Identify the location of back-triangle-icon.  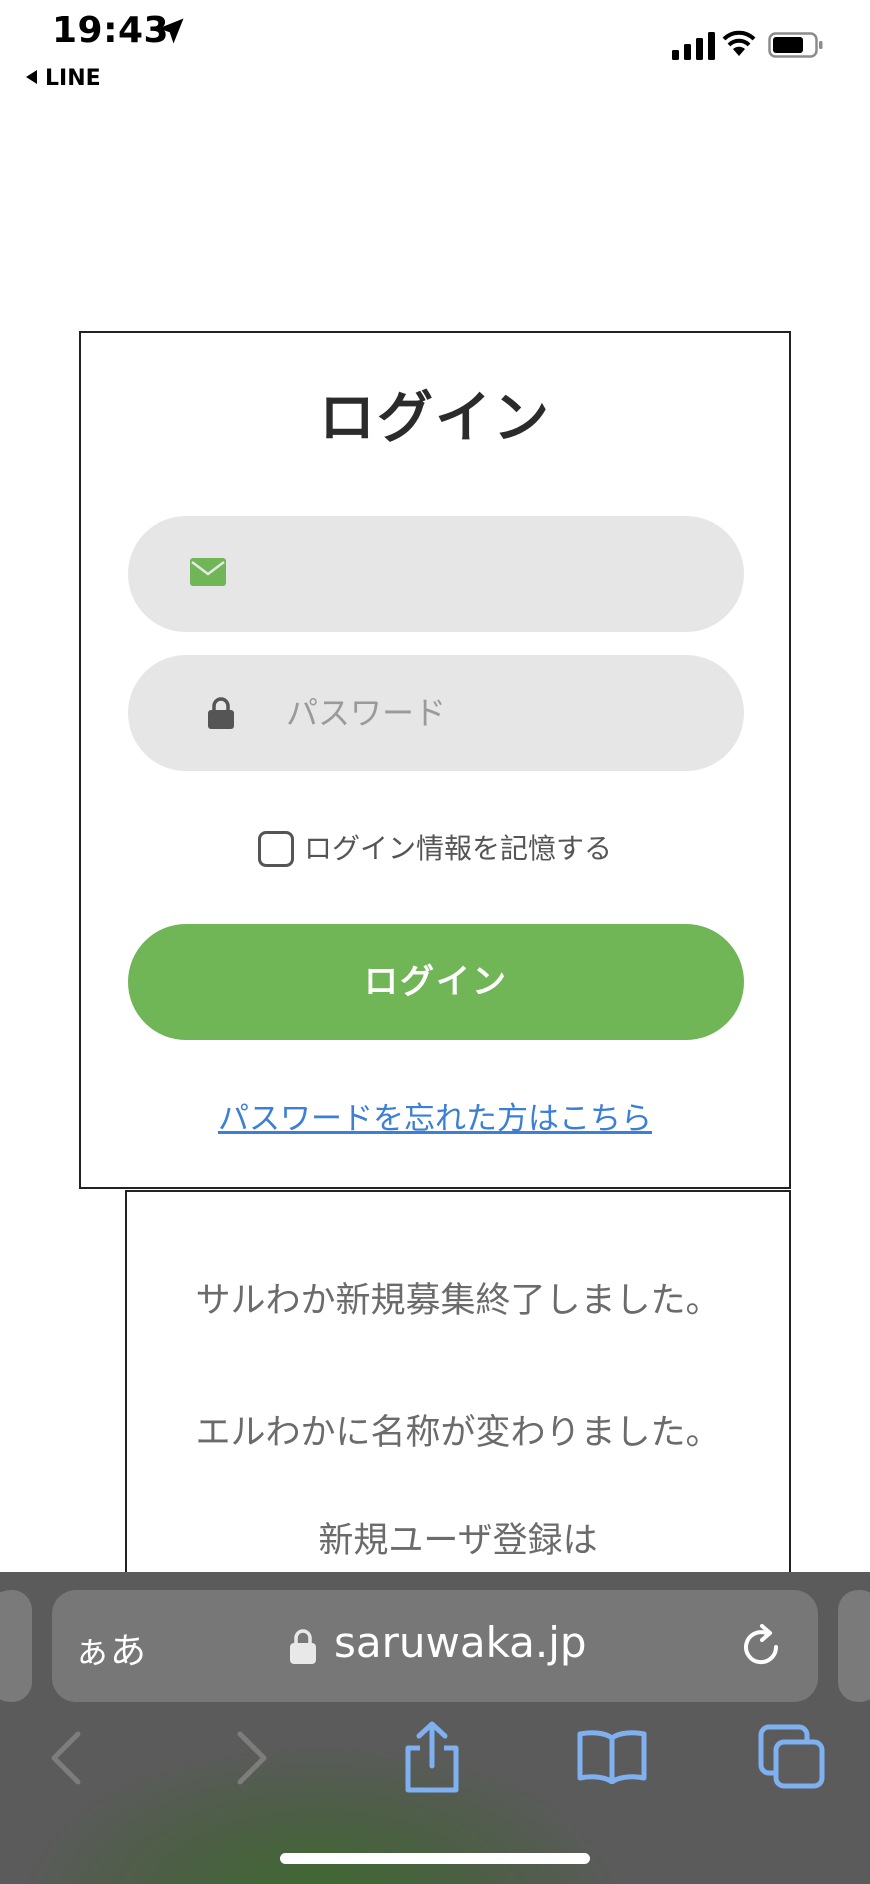
(31, 77).